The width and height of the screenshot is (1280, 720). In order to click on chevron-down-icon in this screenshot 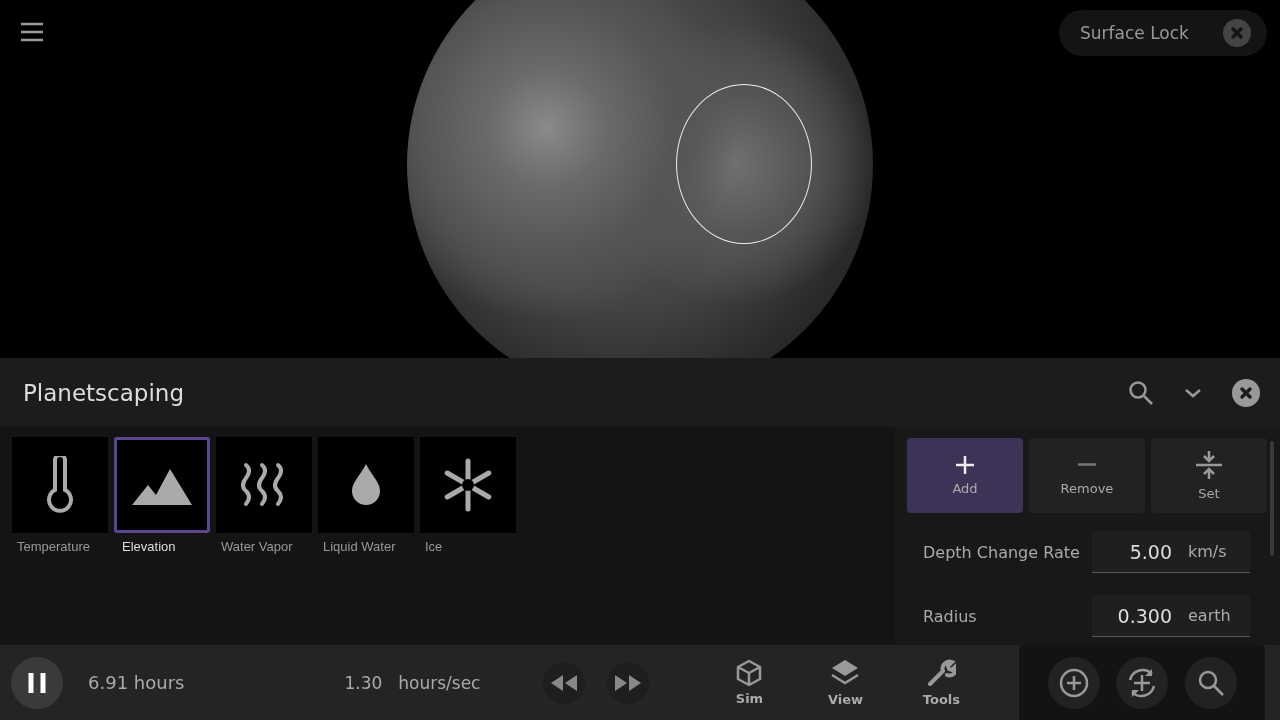, I will do `click(1193, 392)`.